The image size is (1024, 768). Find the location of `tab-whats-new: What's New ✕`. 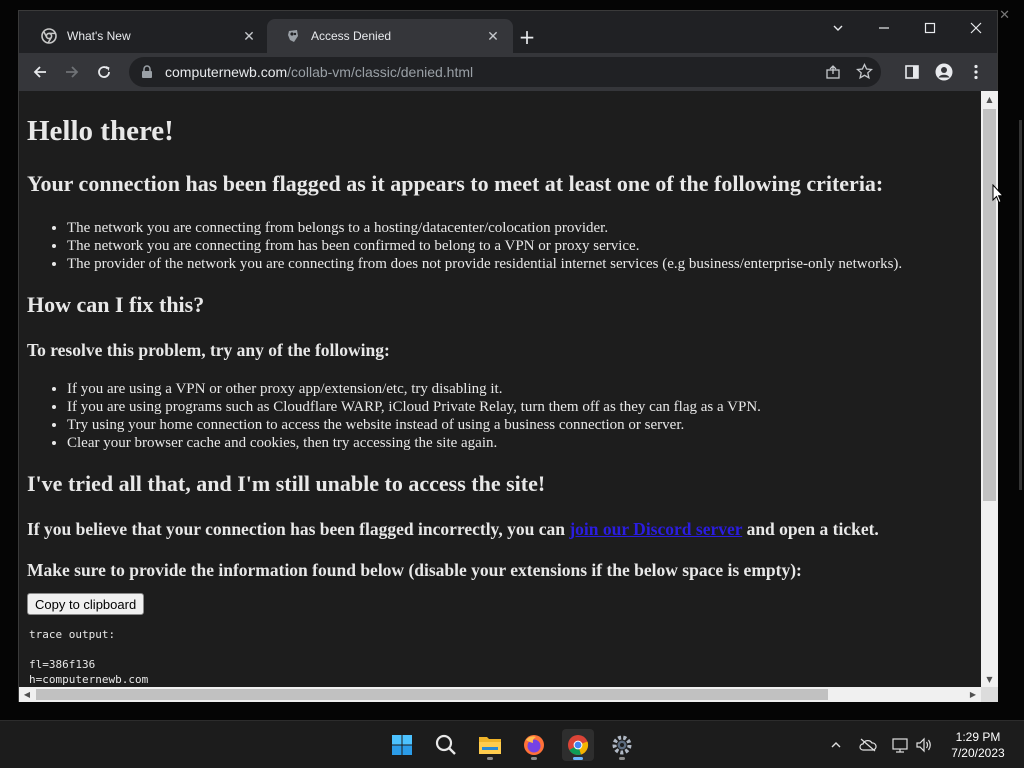

tab-whats-new: What's New ✕ is located at coordinates (146, 36).